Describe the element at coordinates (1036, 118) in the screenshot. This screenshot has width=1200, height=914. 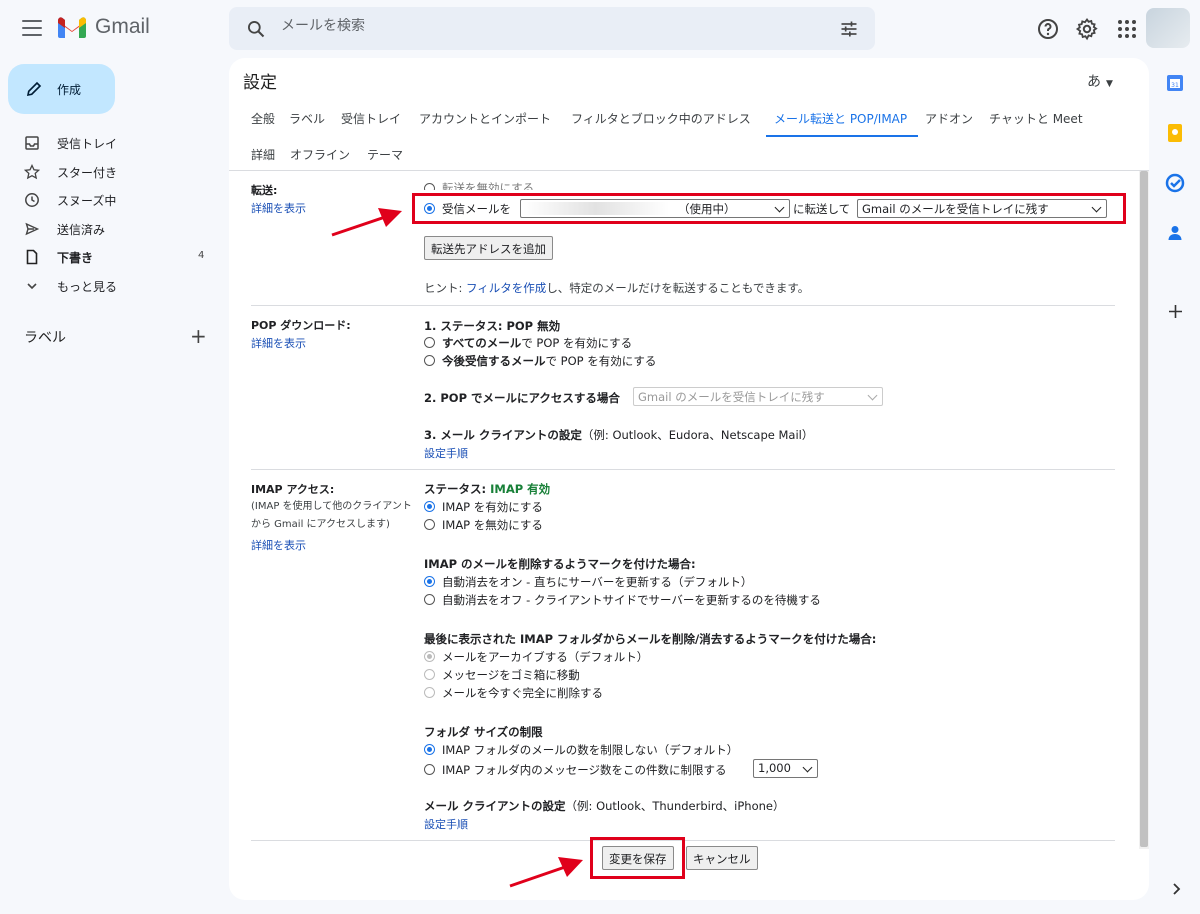
I see `tab-chat-meet: チャットと Meet` at that location.